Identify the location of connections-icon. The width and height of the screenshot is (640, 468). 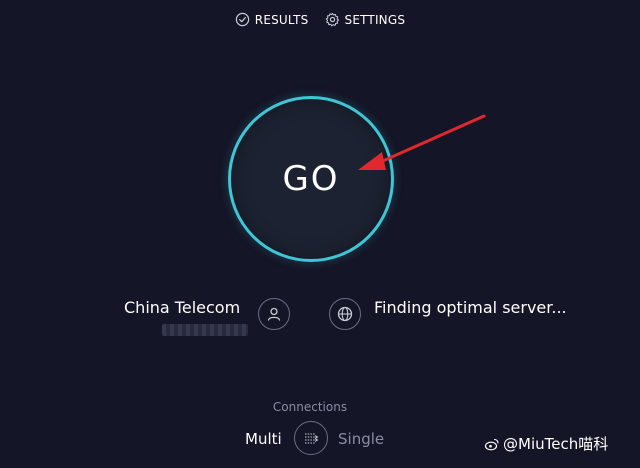
(312, 438).